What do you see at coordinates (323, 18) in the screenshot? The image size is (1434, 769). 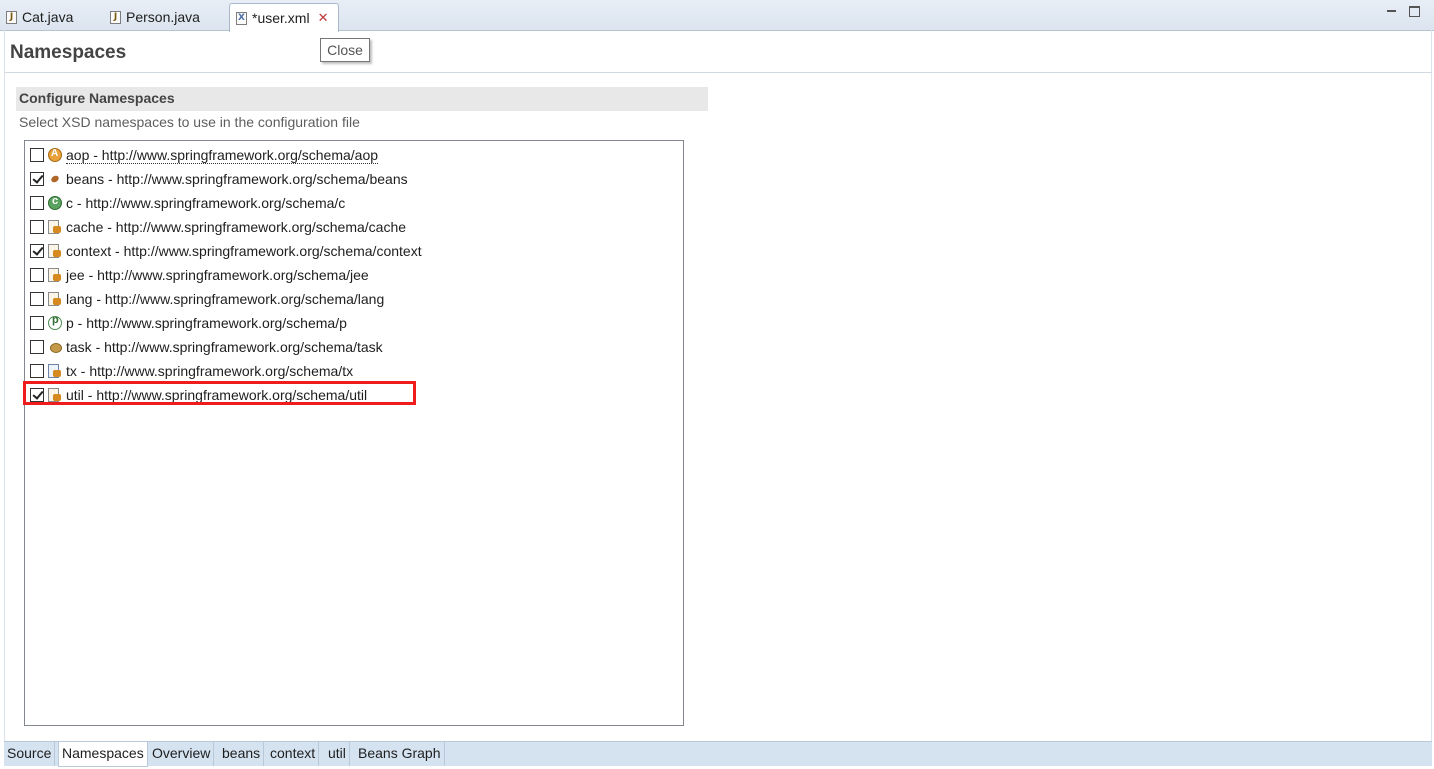 I see `close-icon: ✕` at bounding box center [323, 18].